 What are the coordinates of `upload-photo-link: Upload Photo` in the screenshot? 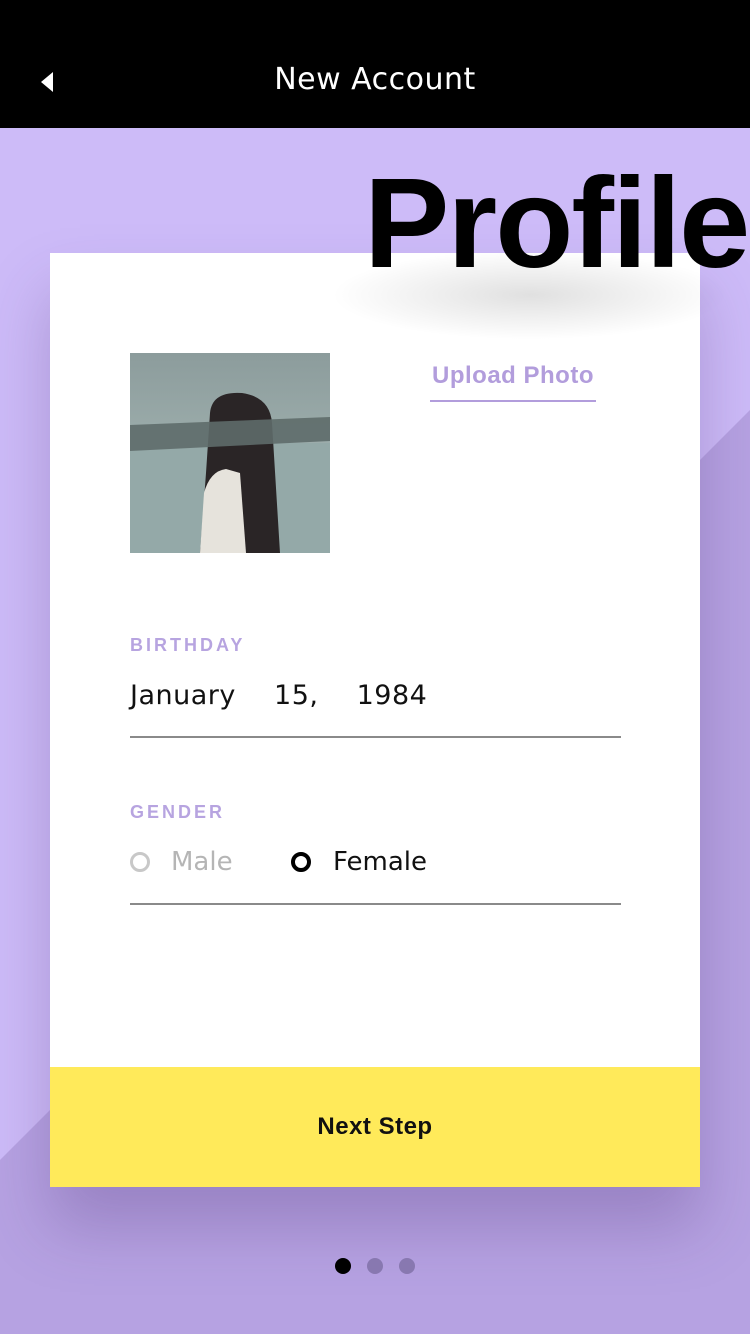 It's located at (513, 382).